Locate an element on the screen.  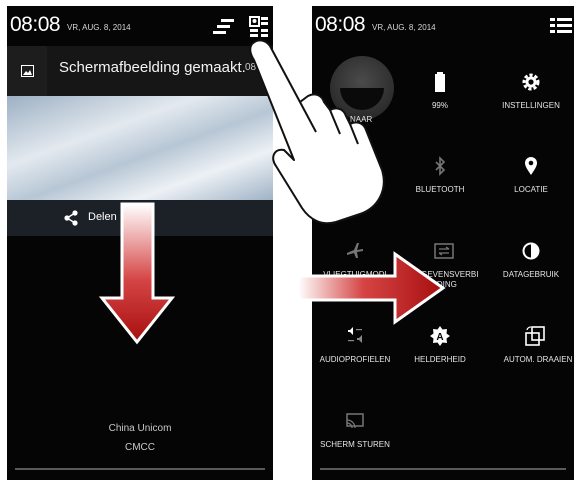
tile-user-label: NAAR is located at coordinates (361, 119).